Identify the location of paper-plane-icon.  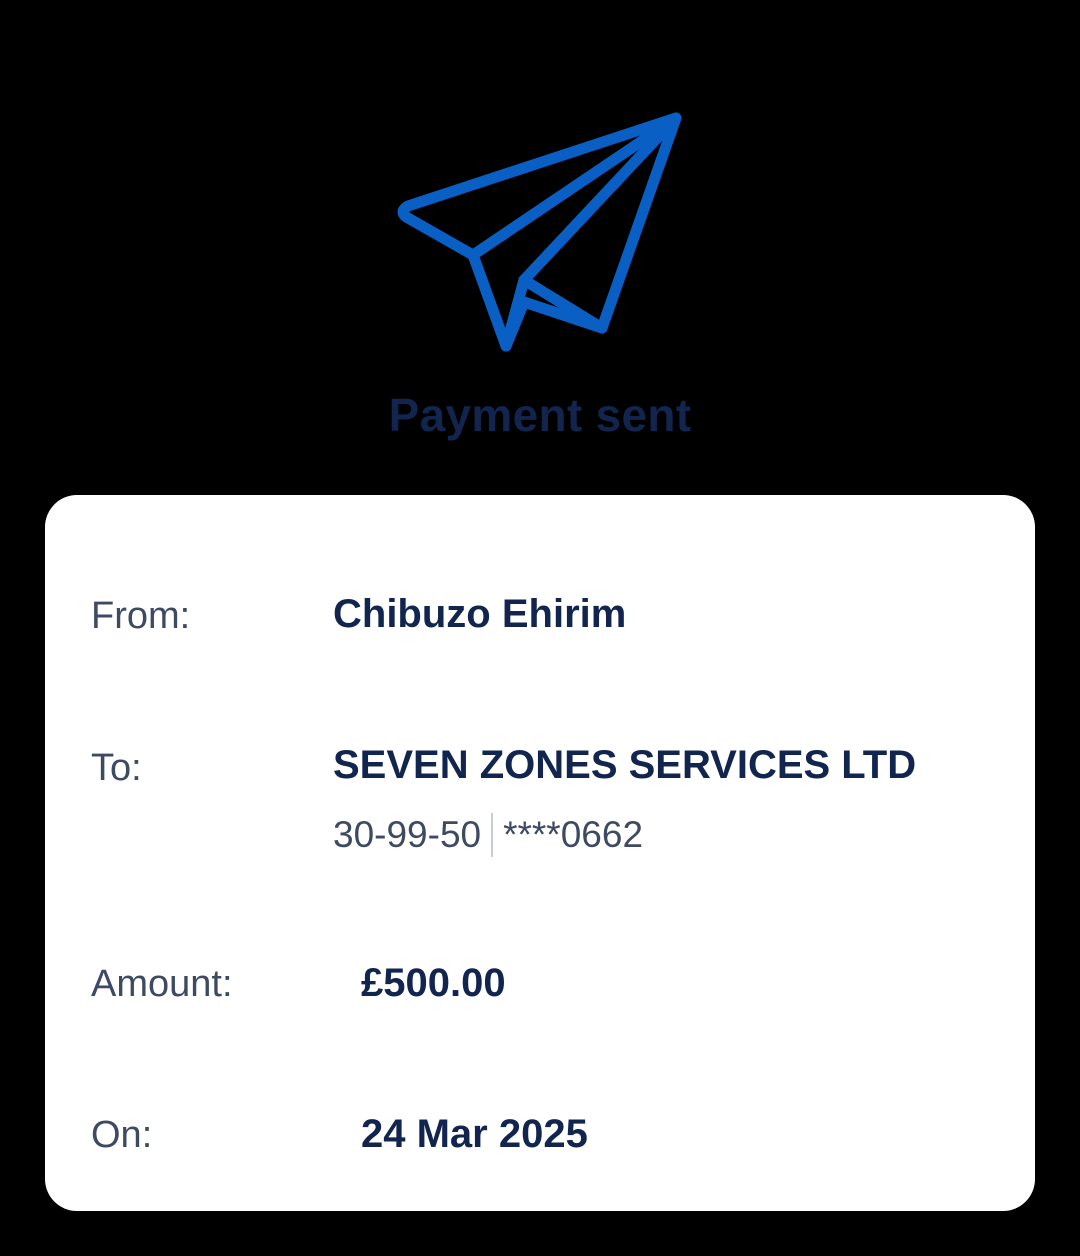
(540, 232).